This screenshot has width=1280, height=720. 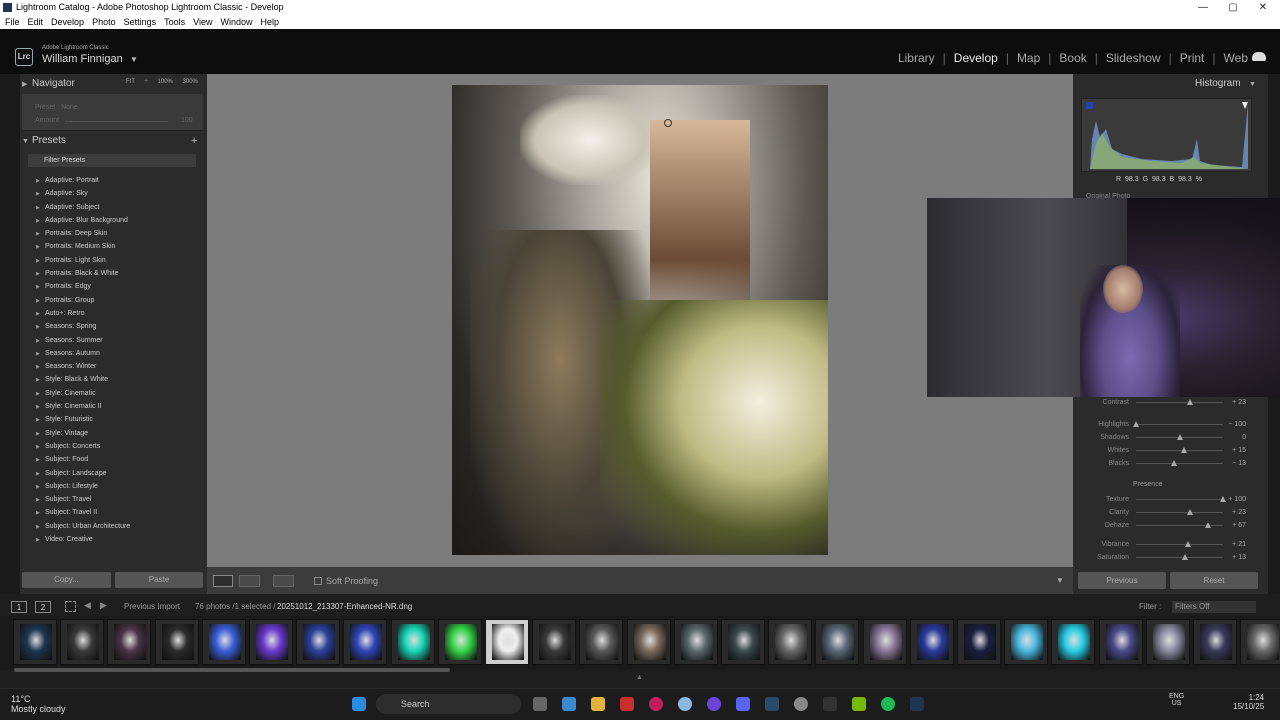 What do you see at coordinates (104, 22) in the screenshot?
I see `menu-photo: Photo` at bounding box center [104, 22].